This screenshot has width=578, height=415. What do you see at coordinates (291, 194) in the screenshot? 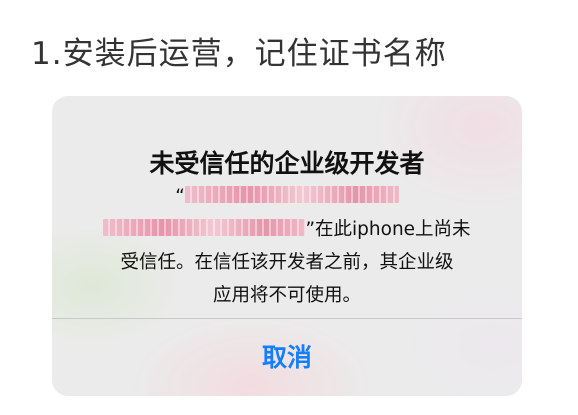
I see `redacted-developer-name-blur` at bounding box center [291, 194].